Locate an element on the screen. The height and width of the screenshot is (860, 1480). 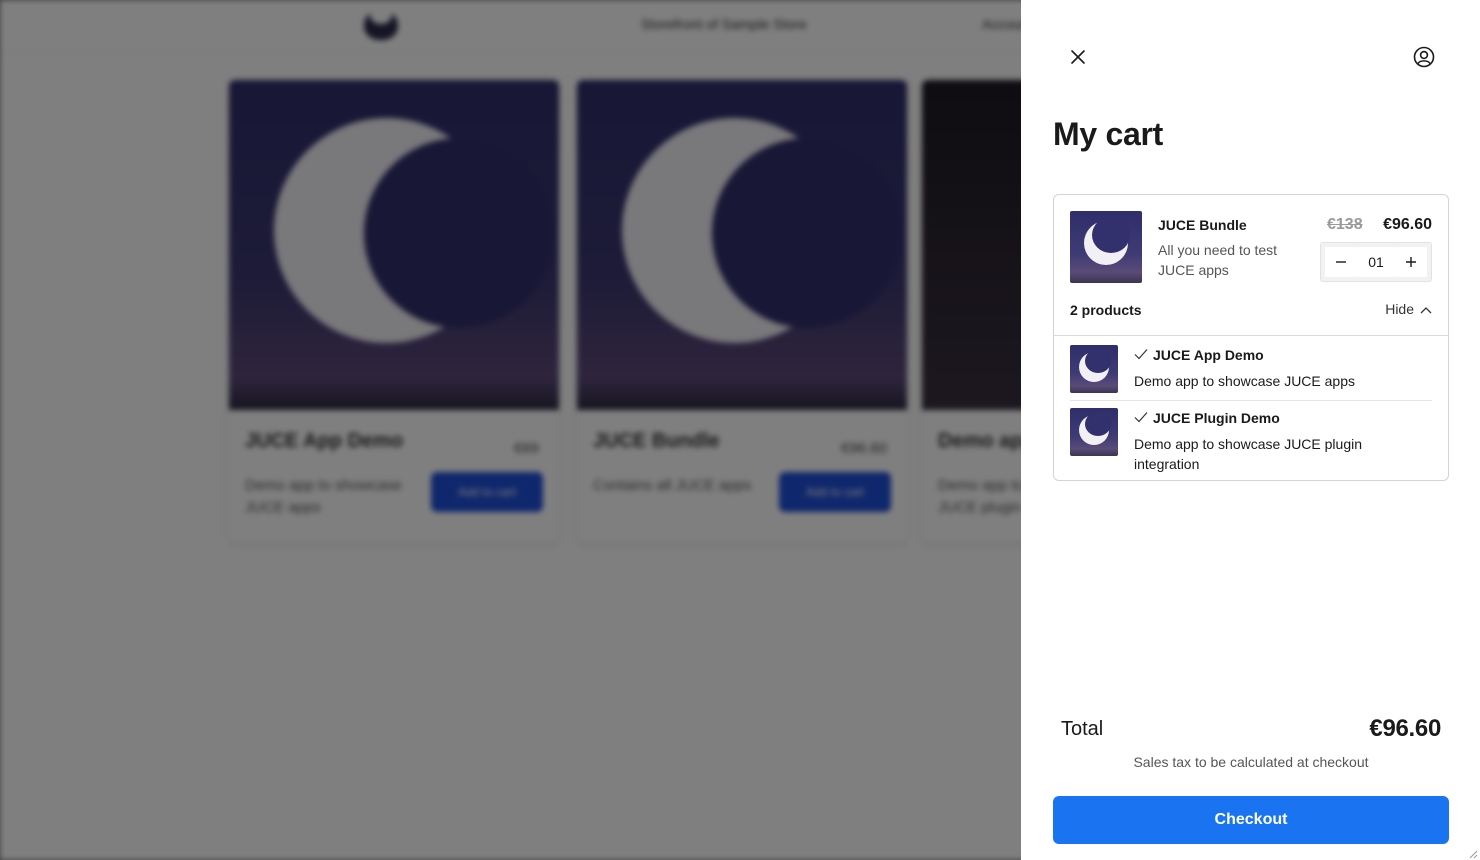
cart-item-price: €96.60 is located at coordinates (1407, 224).